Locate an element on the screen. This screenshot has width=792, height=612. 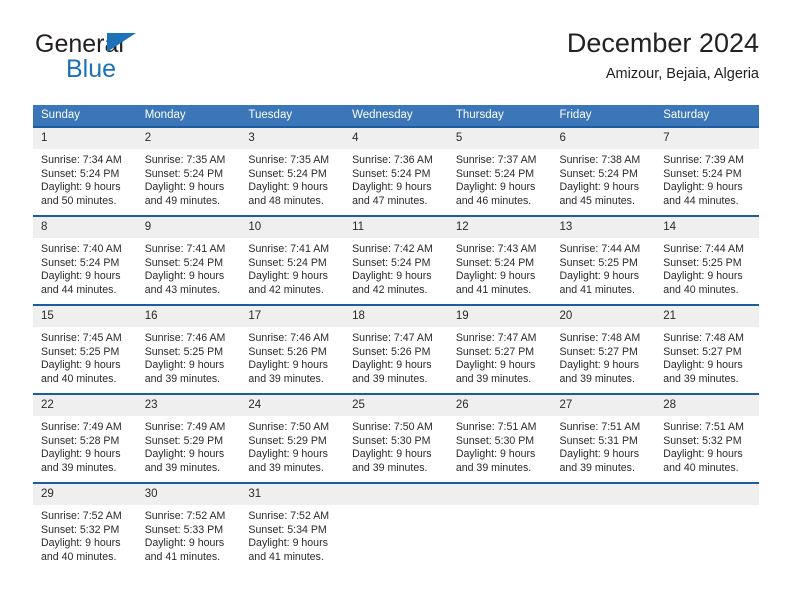
sunrise-text: Sunrise: 7:52 AM is located at coordinates (81, 516).